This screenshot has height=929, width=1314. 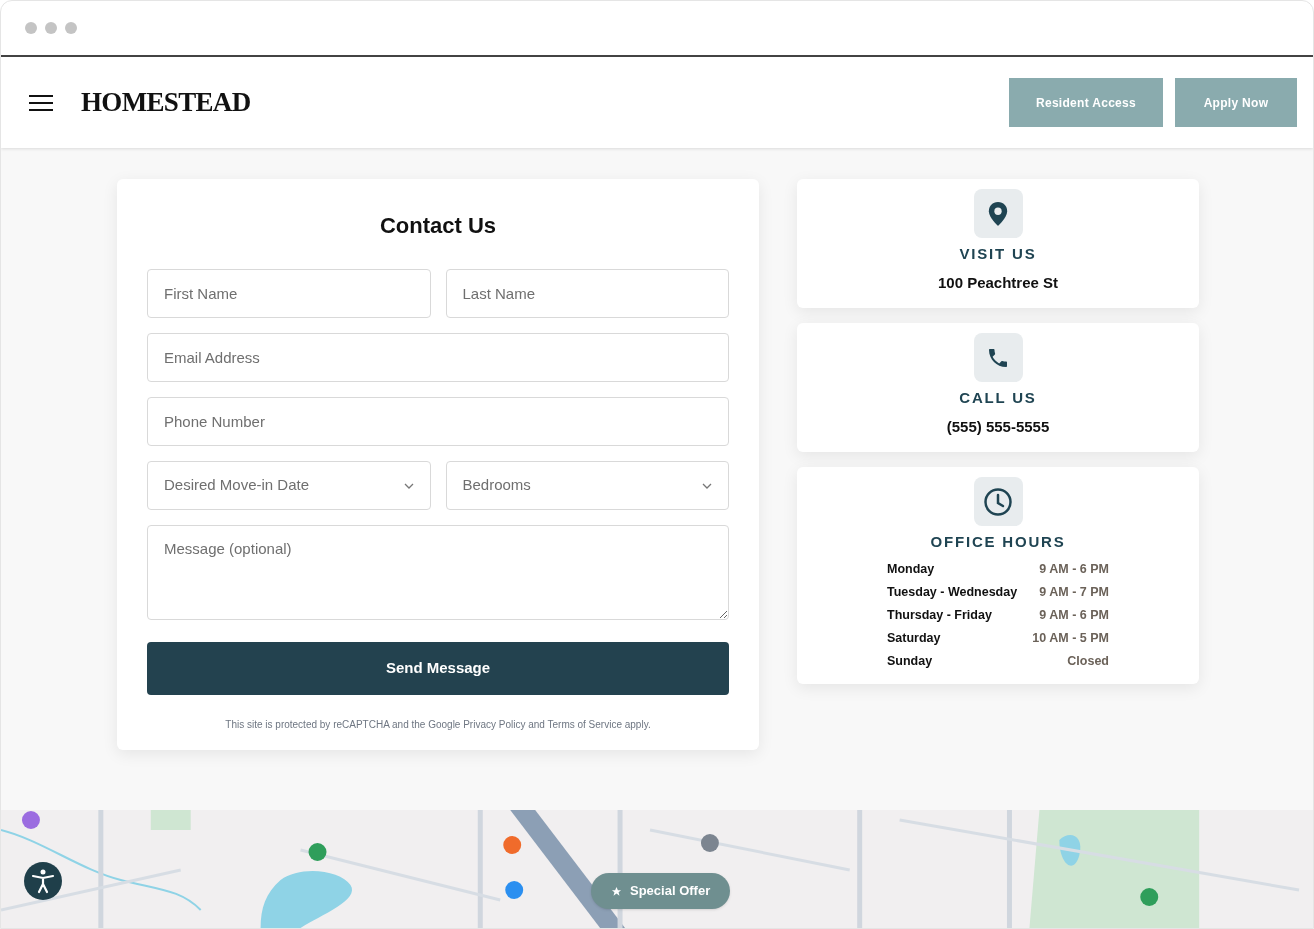 I want to click on card-title: VISIT US, so click(x=998, y=254).